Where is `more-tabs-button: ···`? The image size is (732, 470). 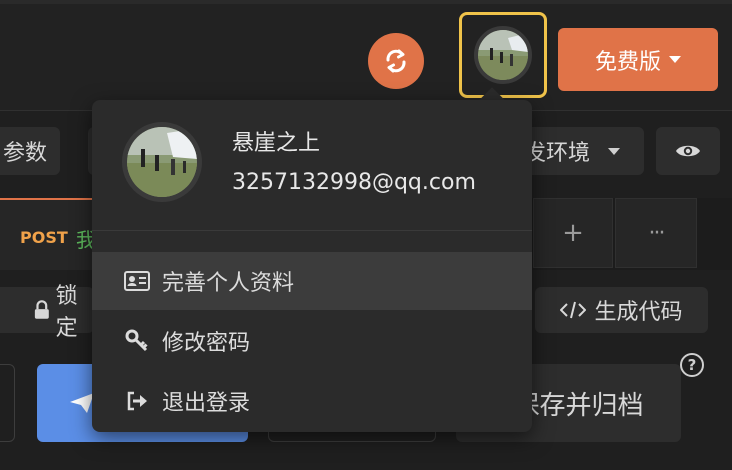
more-tabs-button: ··· is located at coordinates (656, 233).